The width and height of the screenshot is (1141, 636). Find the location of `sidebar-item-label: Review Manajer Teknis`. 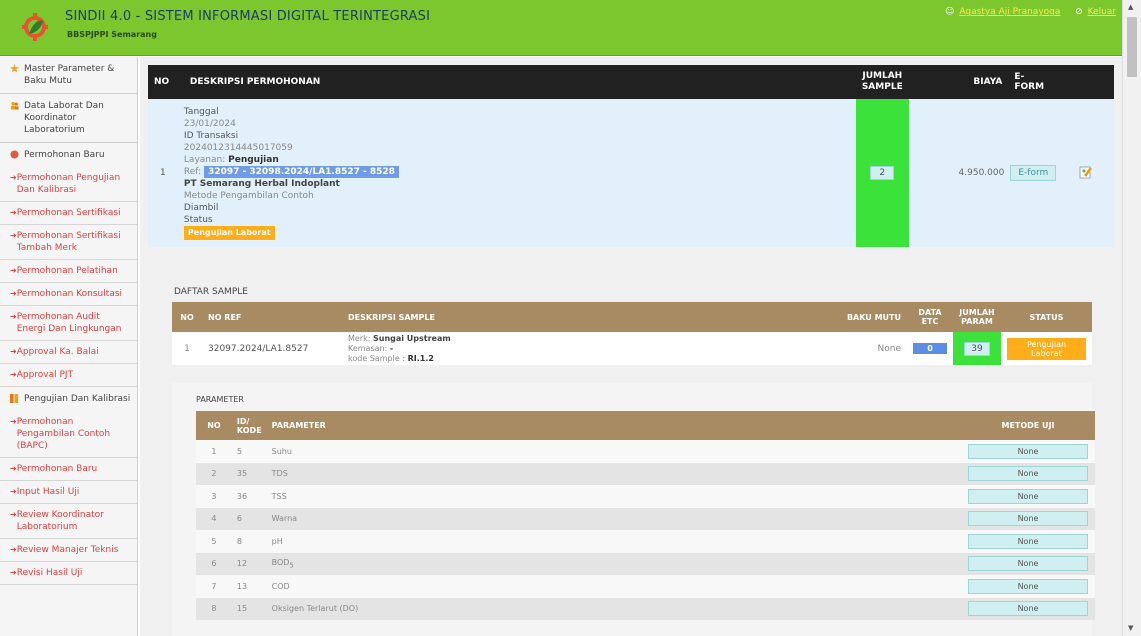

sidebar-item-label: Review Manajer Teknis is located at coordinates (67, 550).